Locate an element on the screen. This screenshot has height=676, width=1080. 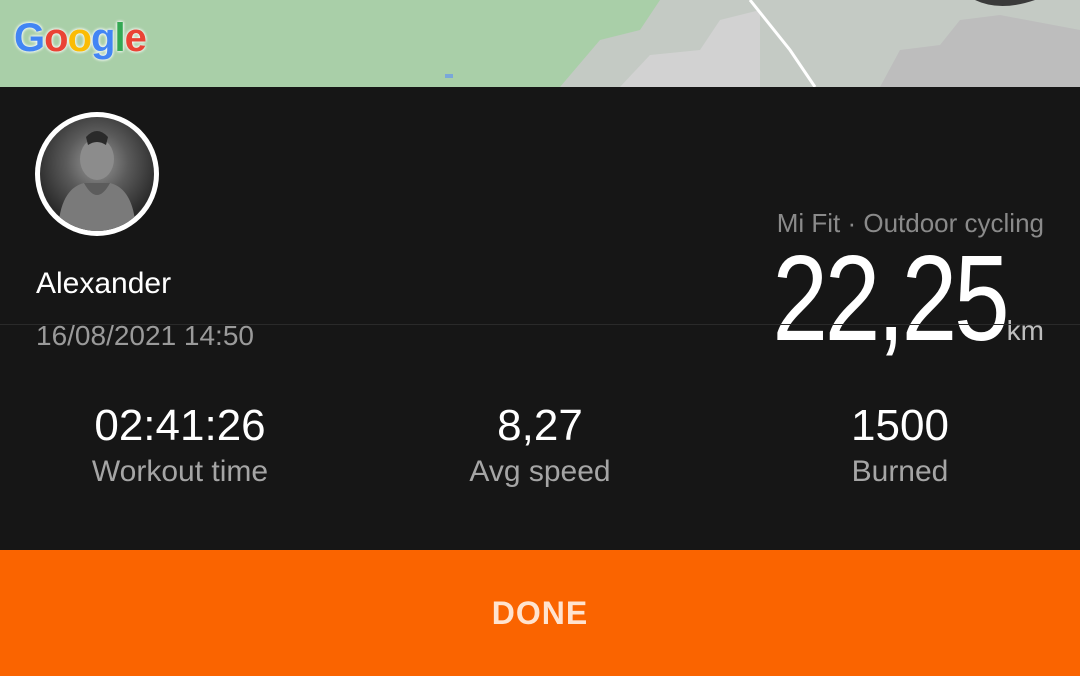
stat-workout-time: 02:41:26 Workout time is located at coordinates (180, 446).